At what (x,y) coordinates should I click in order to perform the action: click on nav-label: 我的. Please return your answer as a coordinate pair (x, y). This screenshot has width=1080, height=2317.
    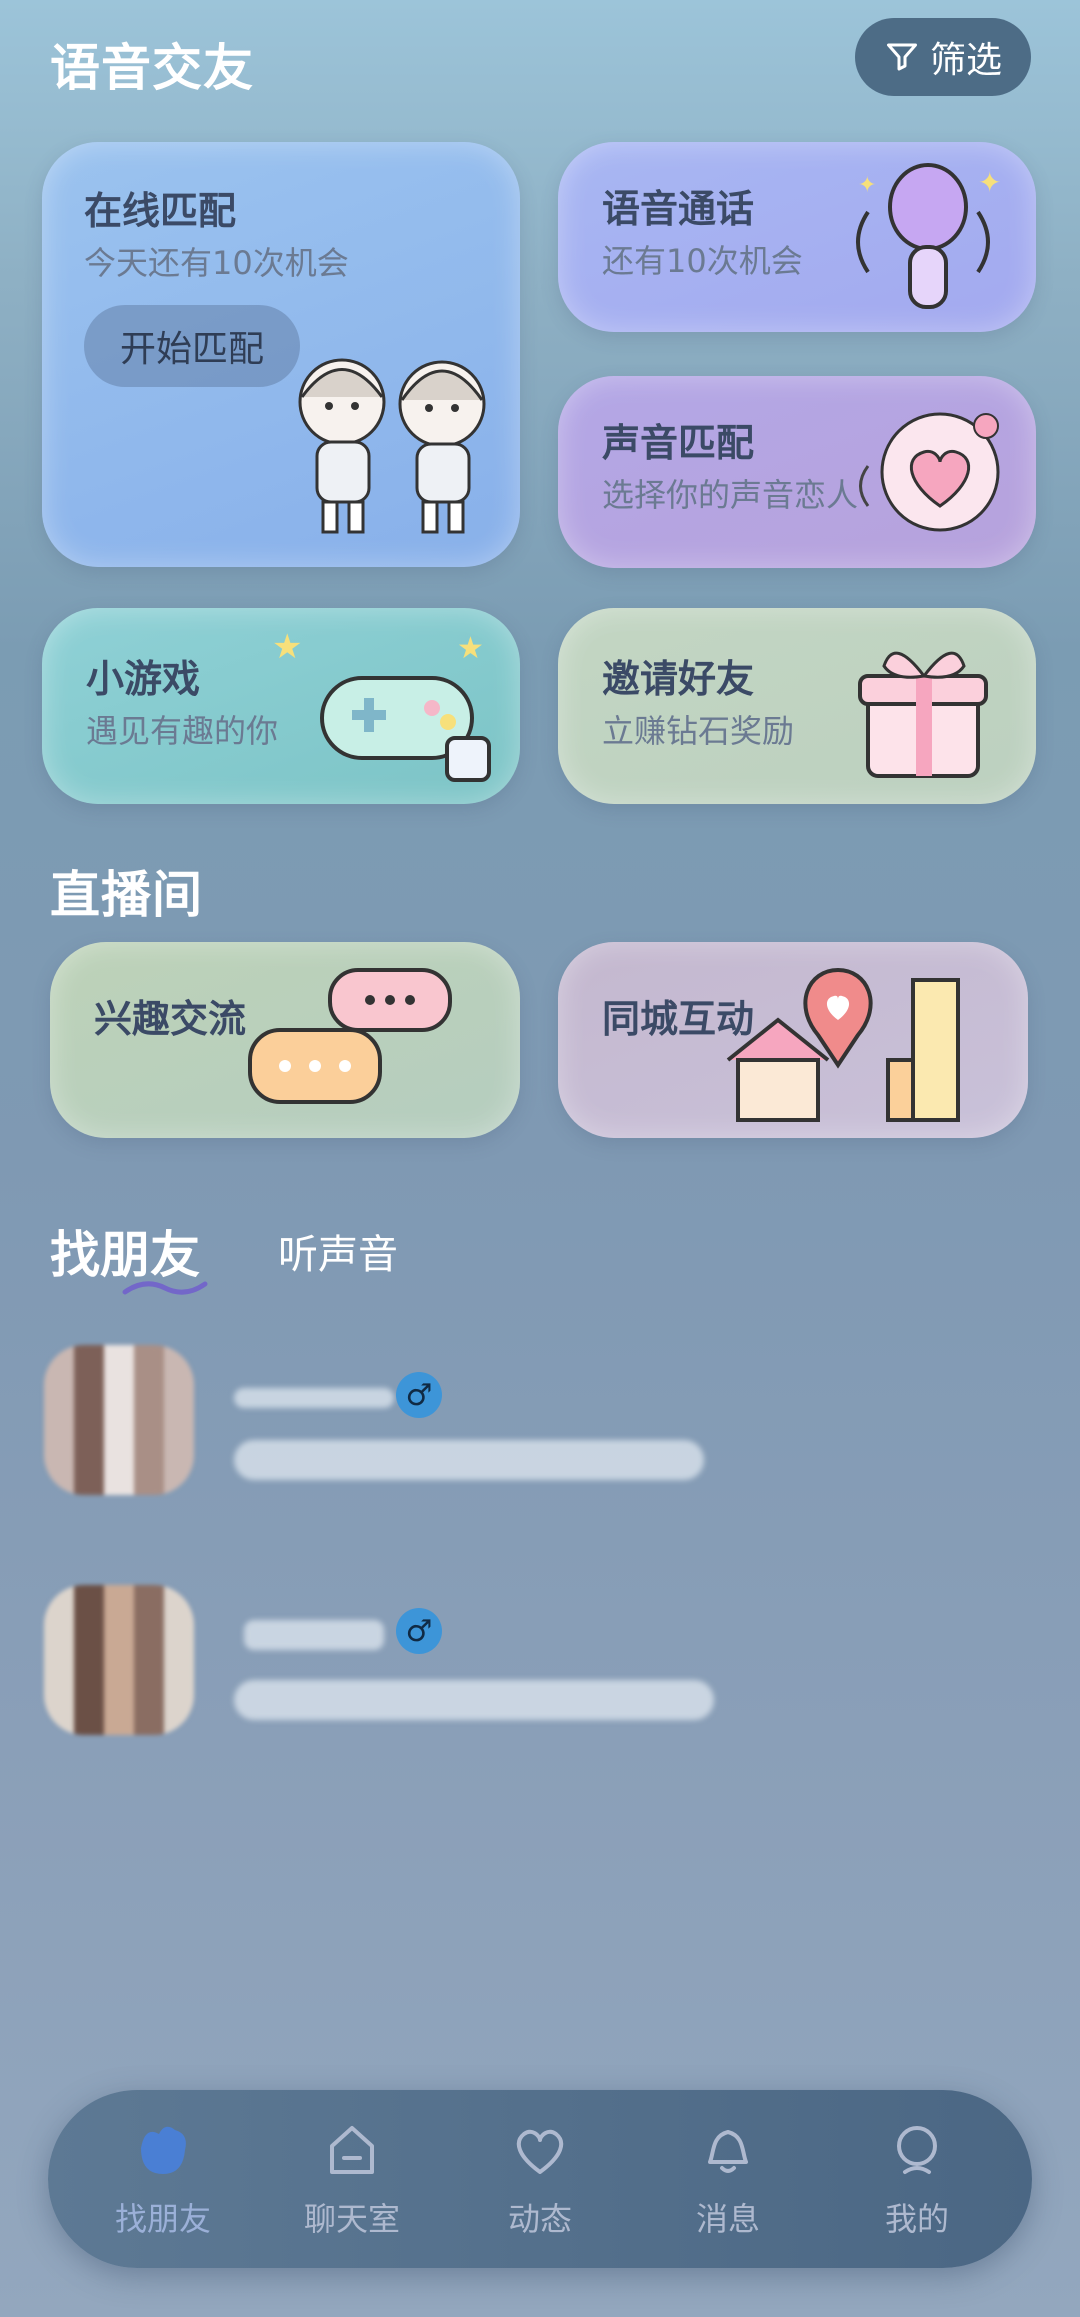
    Looking at the image, I should click on (916, 2219).